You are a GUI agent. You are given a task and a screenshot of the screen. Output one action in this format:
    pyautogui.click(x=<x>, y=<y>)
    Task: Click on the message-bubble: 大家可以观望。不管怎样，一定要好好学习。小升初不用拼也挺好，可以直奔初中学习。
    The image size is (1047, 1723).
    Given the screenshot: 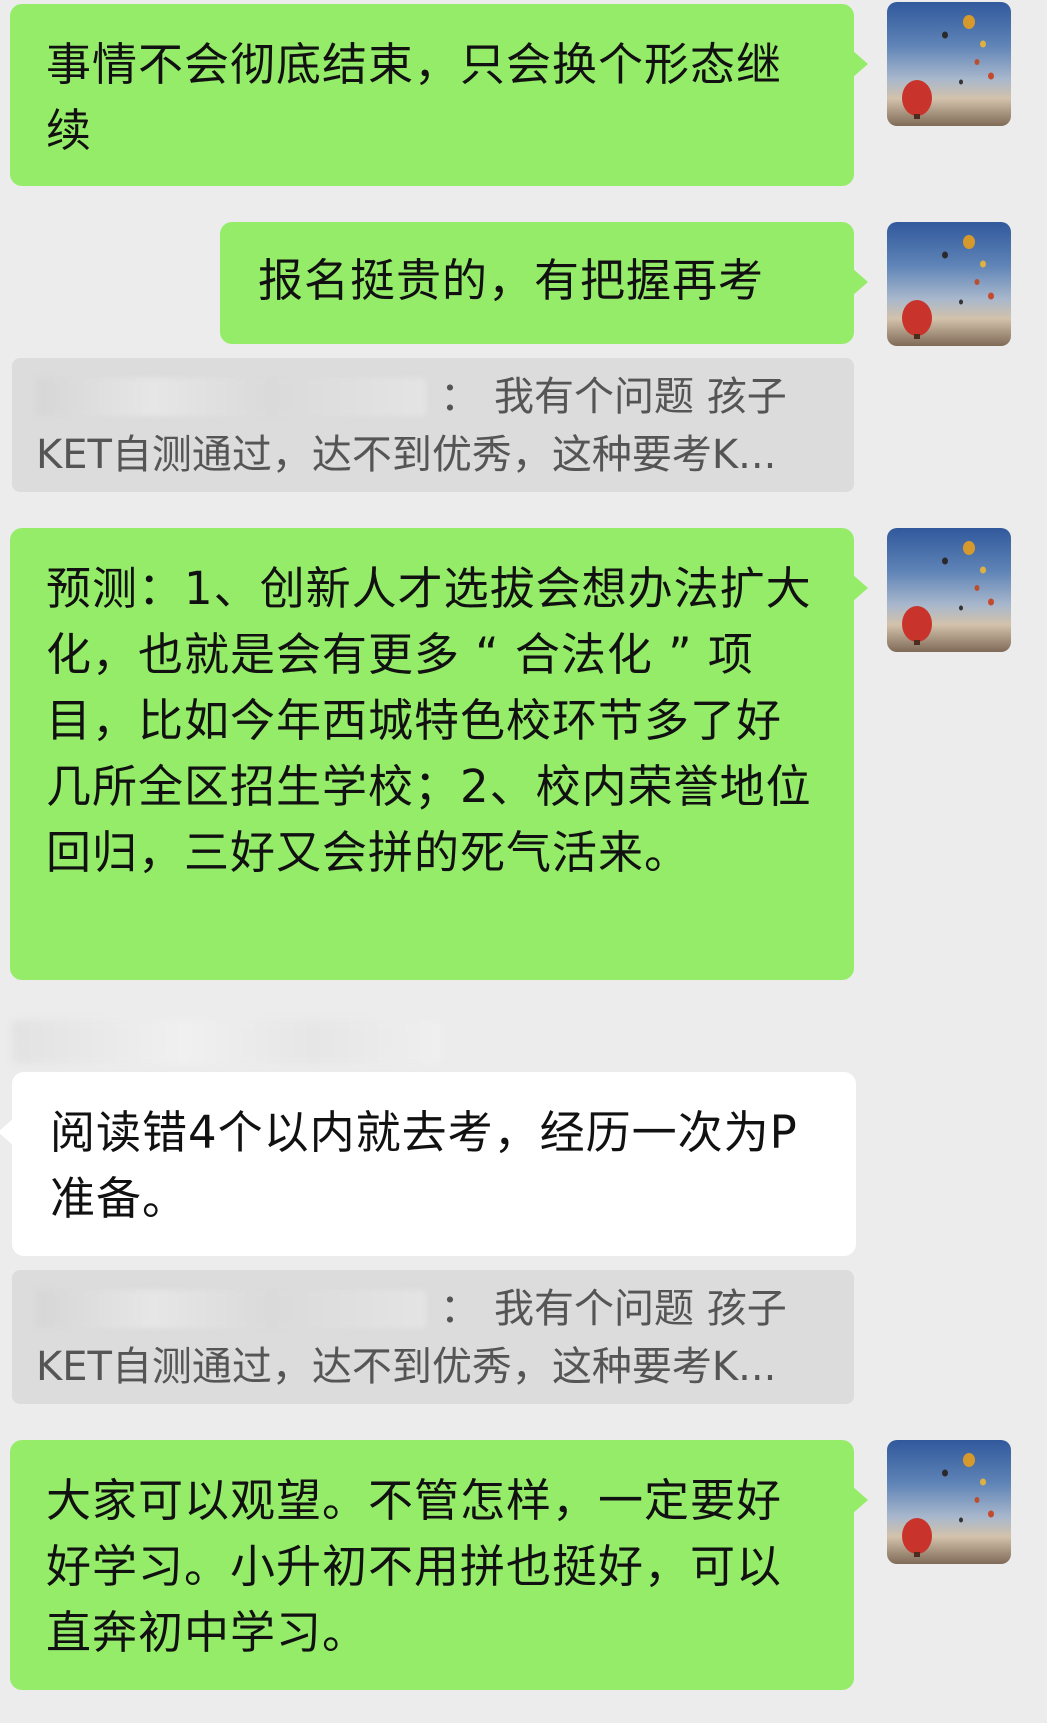 What is the action you would take?
    pyautogui.click(x=439, y=1565)
    